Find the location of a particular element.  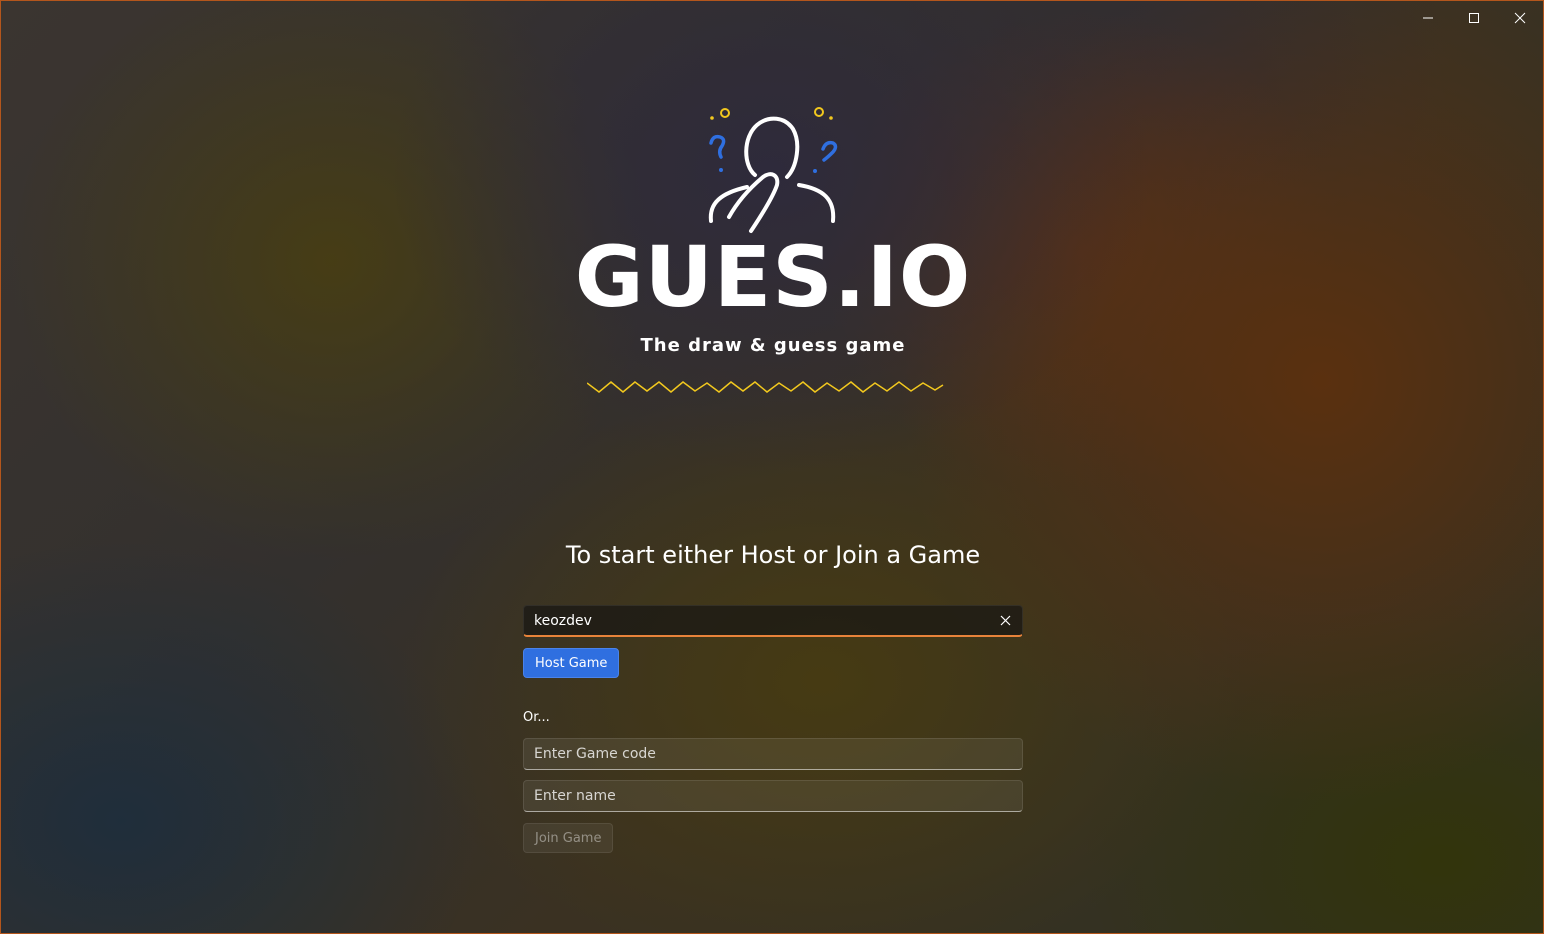

logo: GUES.IO The draw & guess game is located at coordinates (773, 256).